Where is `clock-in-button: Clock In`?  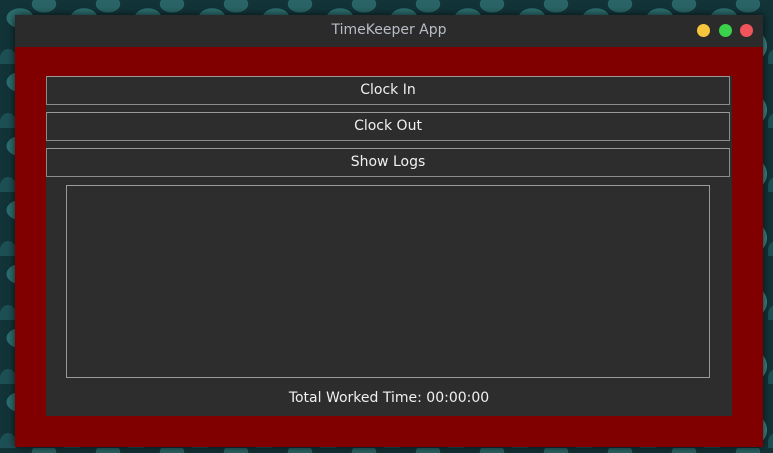 clock-in-button: Clock In is located at coordinates (388, 90).